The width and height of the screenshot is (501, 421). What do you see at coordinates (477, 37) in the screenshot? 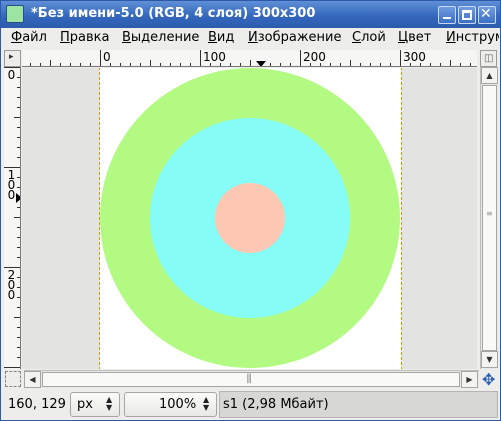
I see `menu-tools-label: нструм` at bounding box center [477, 37].